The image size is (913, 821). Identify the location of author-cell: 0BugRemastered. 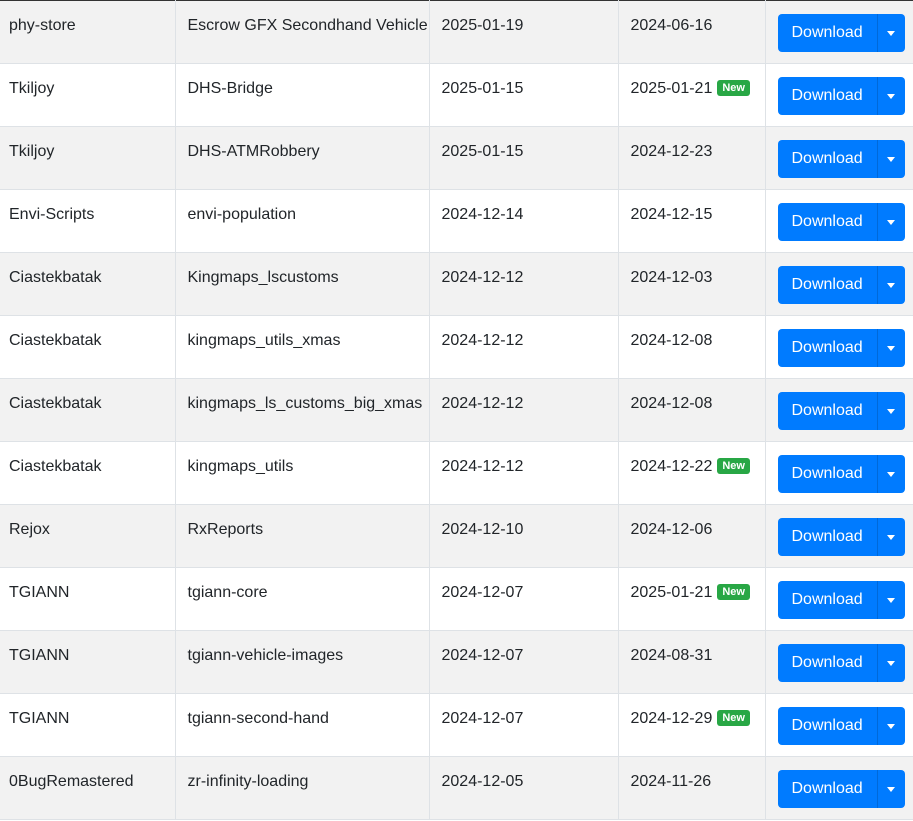
(88, 788).